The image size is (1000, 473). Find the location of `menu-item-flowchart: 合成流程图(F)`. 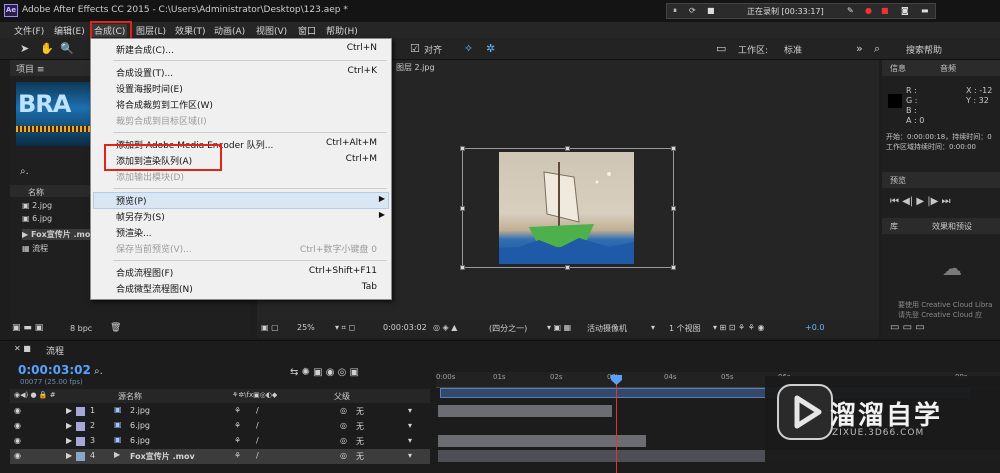

menu-item-flowchart: 合成流程图(F) is located at coordinates (144, 272).